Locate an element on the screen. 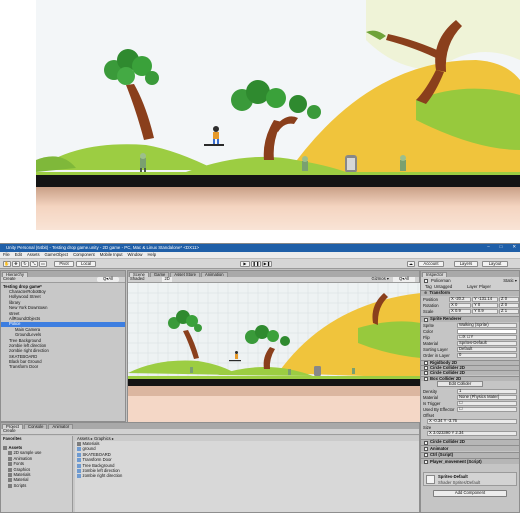  pause-icon: ❚❚ is located at coordinates (256, 263).